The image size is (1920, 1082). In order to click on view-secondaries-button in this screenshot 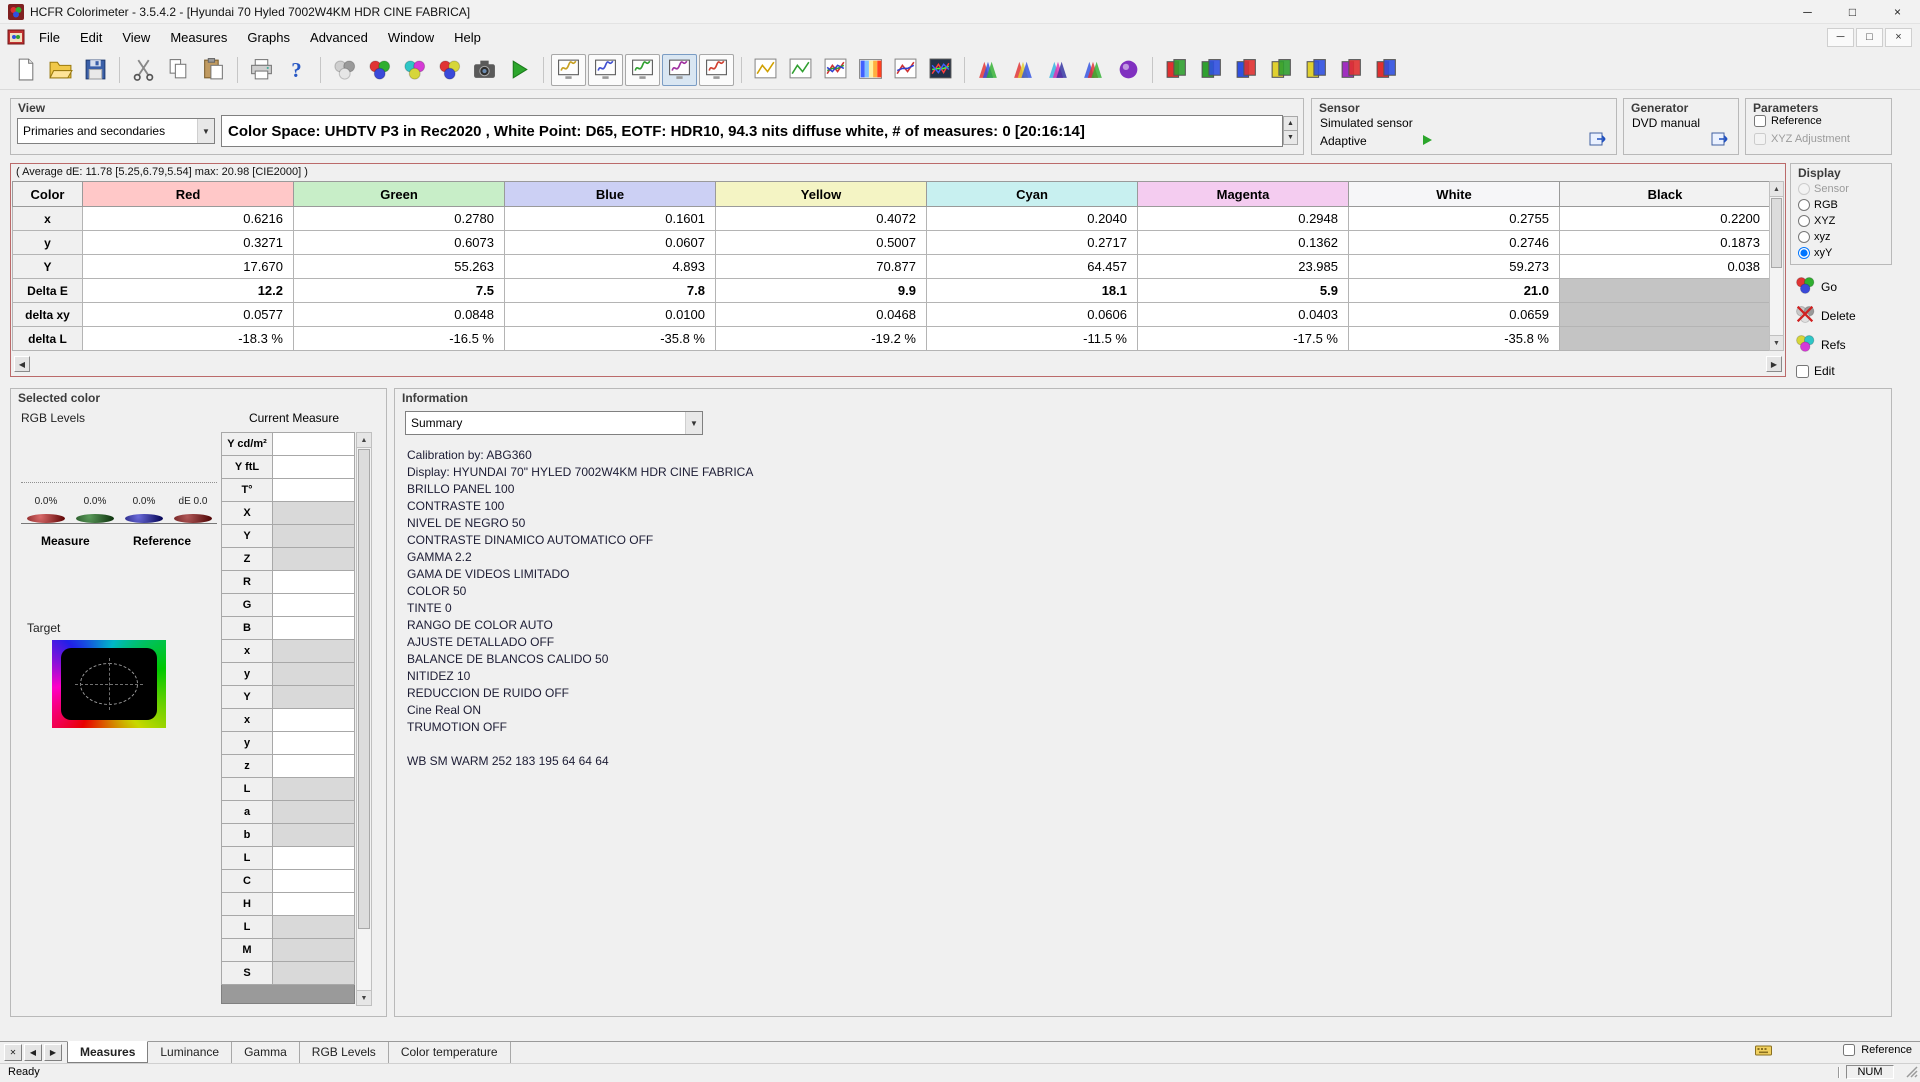, I will do `click(679, 69)`.